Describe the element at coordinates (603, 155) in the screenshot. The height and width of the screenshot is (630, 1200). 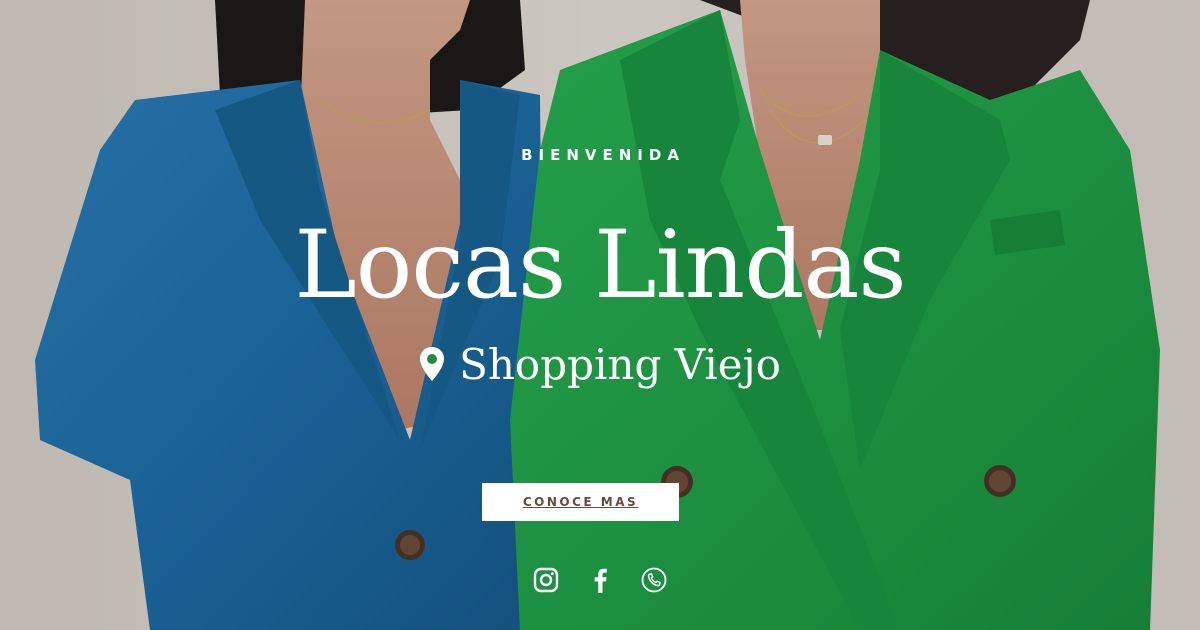
I see `welcome-eyebrow: BIENVENIDA` at that location.